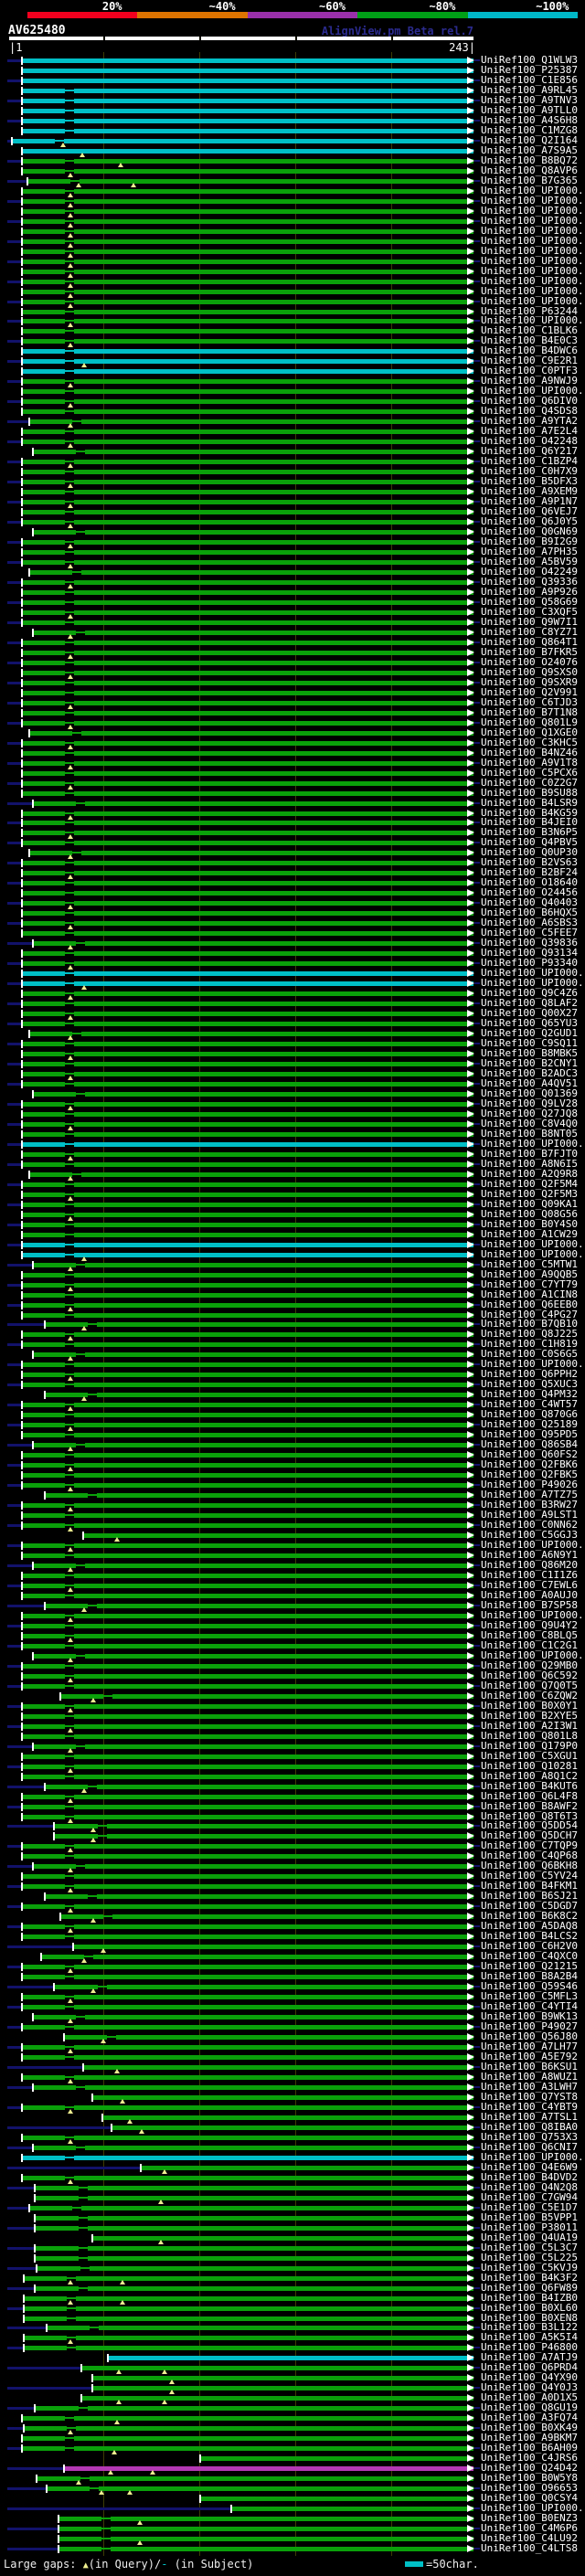 This screenshot has height=2576, width=585. I want to click on hit-label: UniRef100_C4LTS8, so click(530, 2548).